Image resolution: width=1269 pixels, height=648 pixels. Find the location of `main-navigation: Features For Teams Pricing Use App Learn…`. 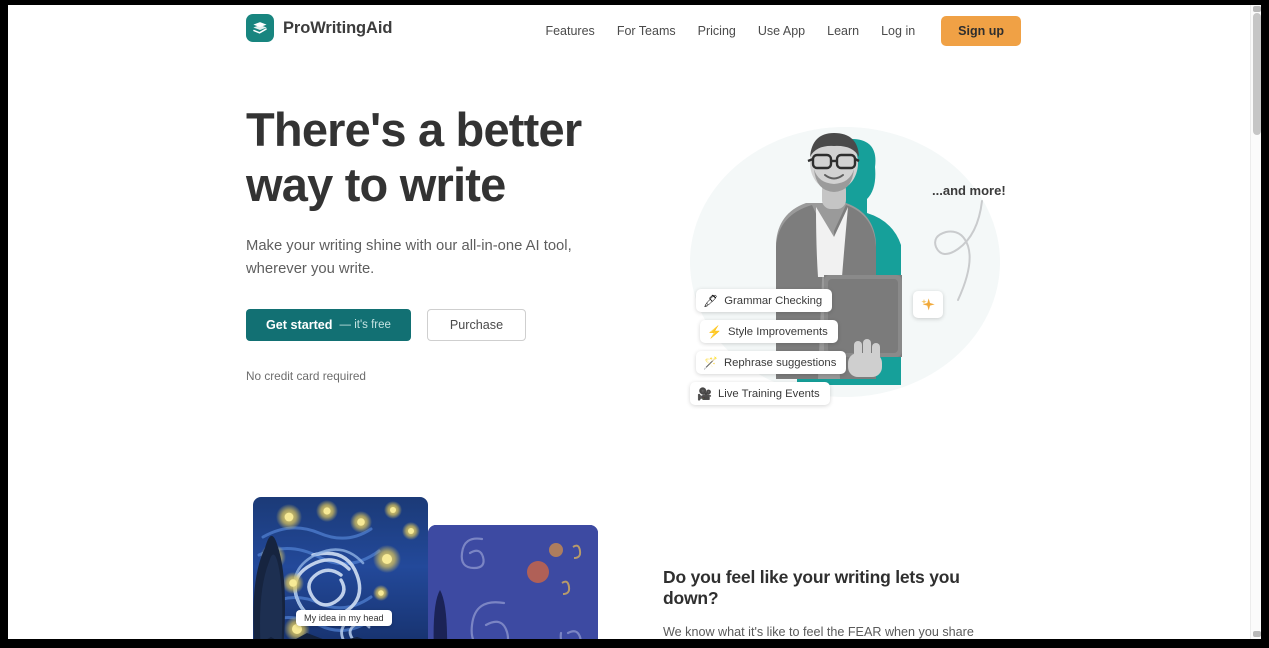

main-navigation: Features For Teams Pricing Use App Learn… is located at coordinates (777, 31).